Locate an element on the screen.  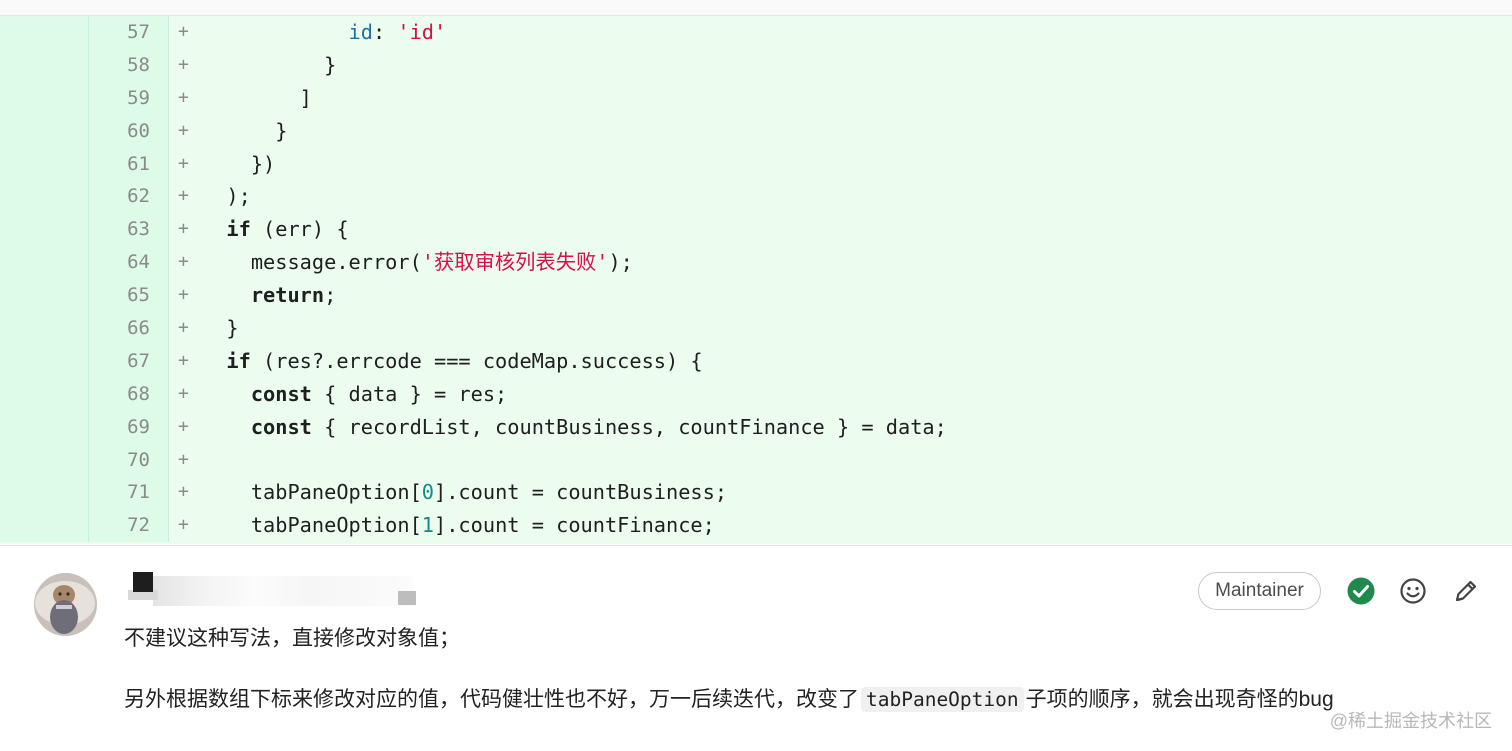
code-line: const { data } = res; is located at coordinates (354, 394).